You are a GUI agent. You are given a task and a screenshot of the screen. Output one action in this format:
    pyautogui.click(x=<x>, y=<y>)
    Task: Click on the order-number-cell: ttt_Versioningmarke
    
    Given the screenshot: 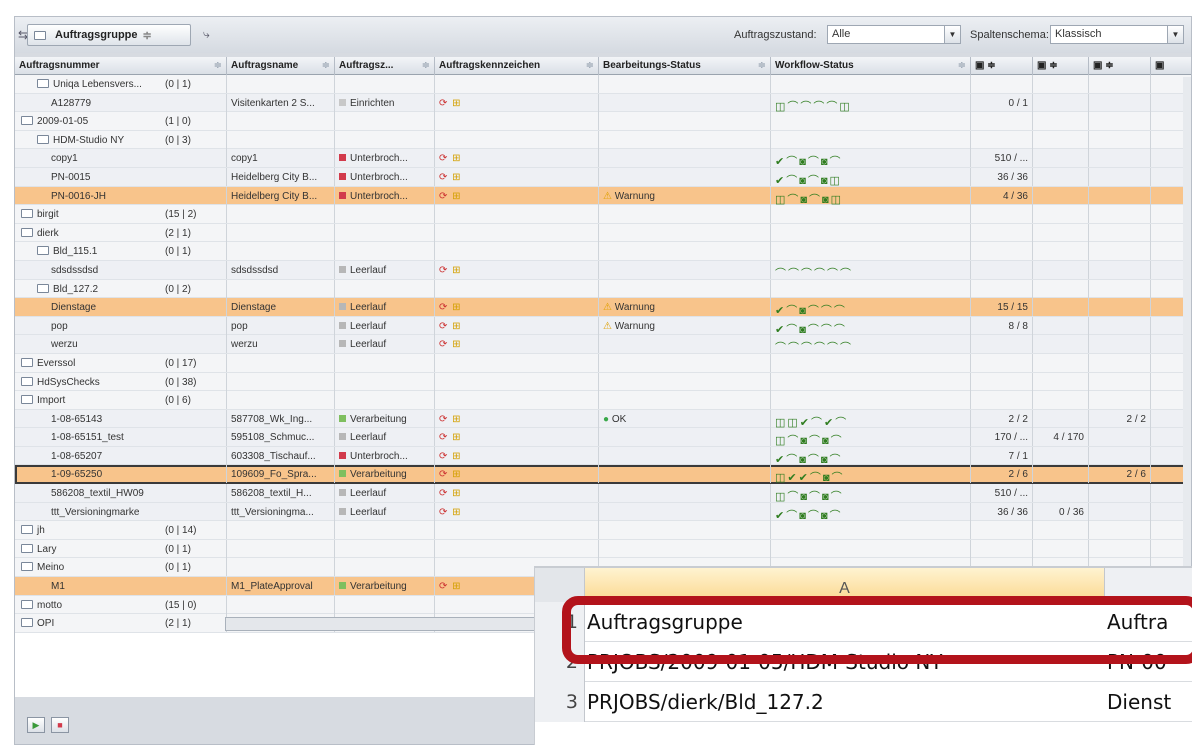 What is the action you would take?
    pyautogui.click(x=121, y=511)
    